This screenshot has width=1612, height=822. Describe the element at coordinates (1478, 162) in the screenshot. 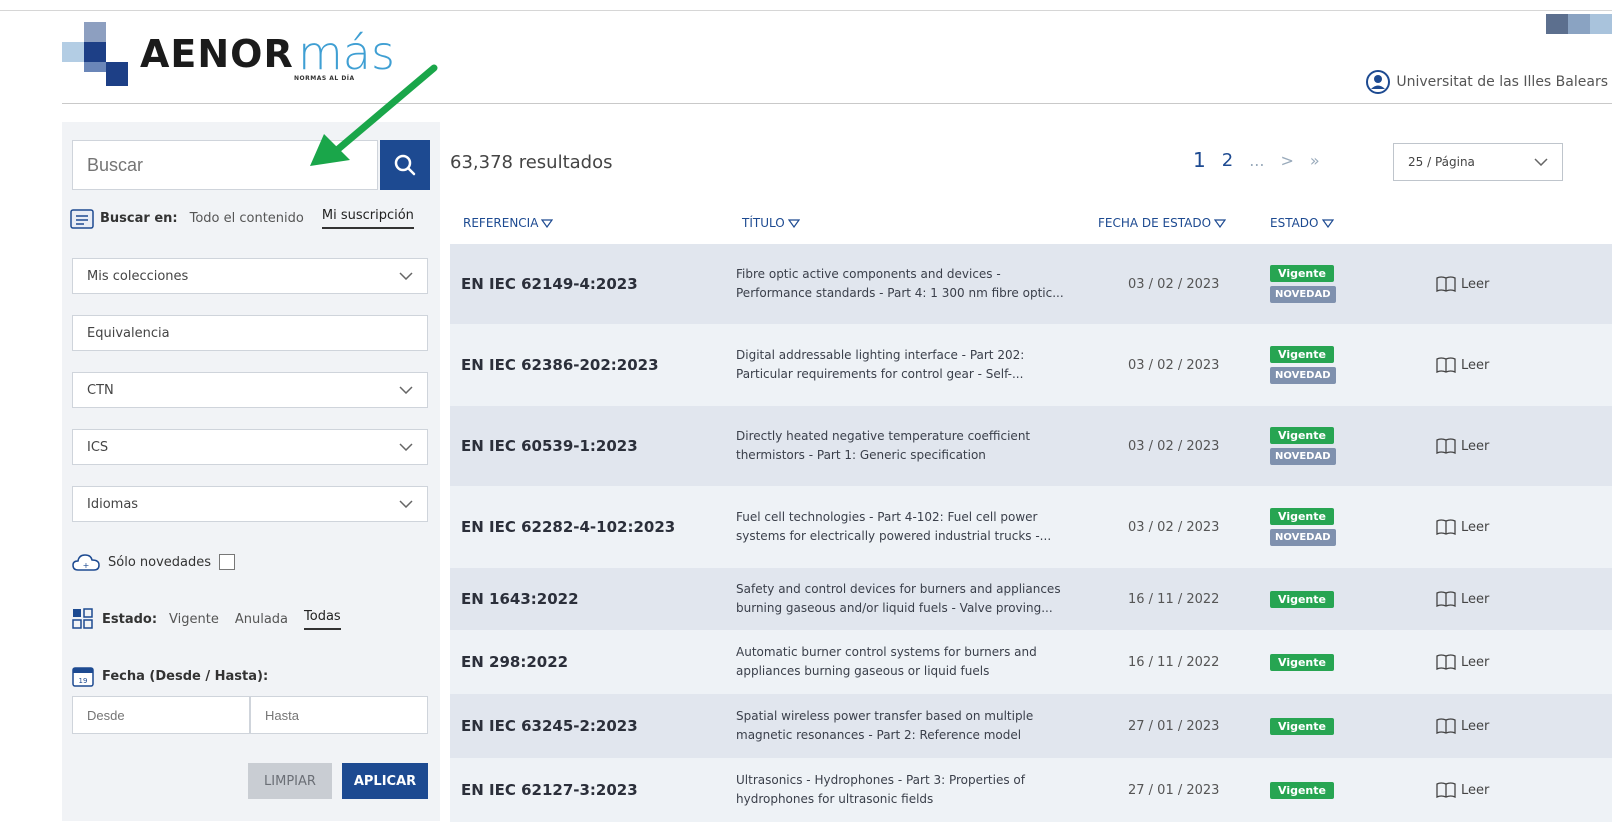

I see `page-size-select: 25 / Página` at that location.